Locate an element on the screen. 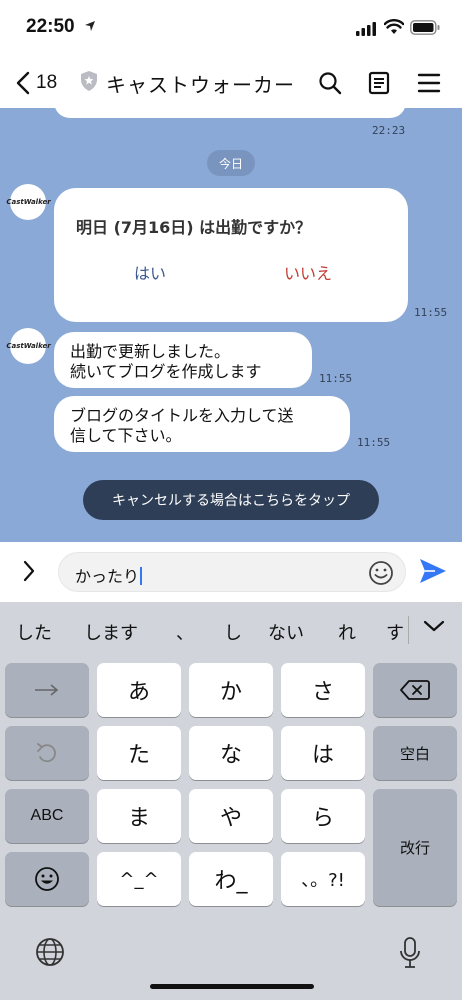 The width and height of the screenshot is (462, 1000). globe-icon is located at coordinates (50, 952).